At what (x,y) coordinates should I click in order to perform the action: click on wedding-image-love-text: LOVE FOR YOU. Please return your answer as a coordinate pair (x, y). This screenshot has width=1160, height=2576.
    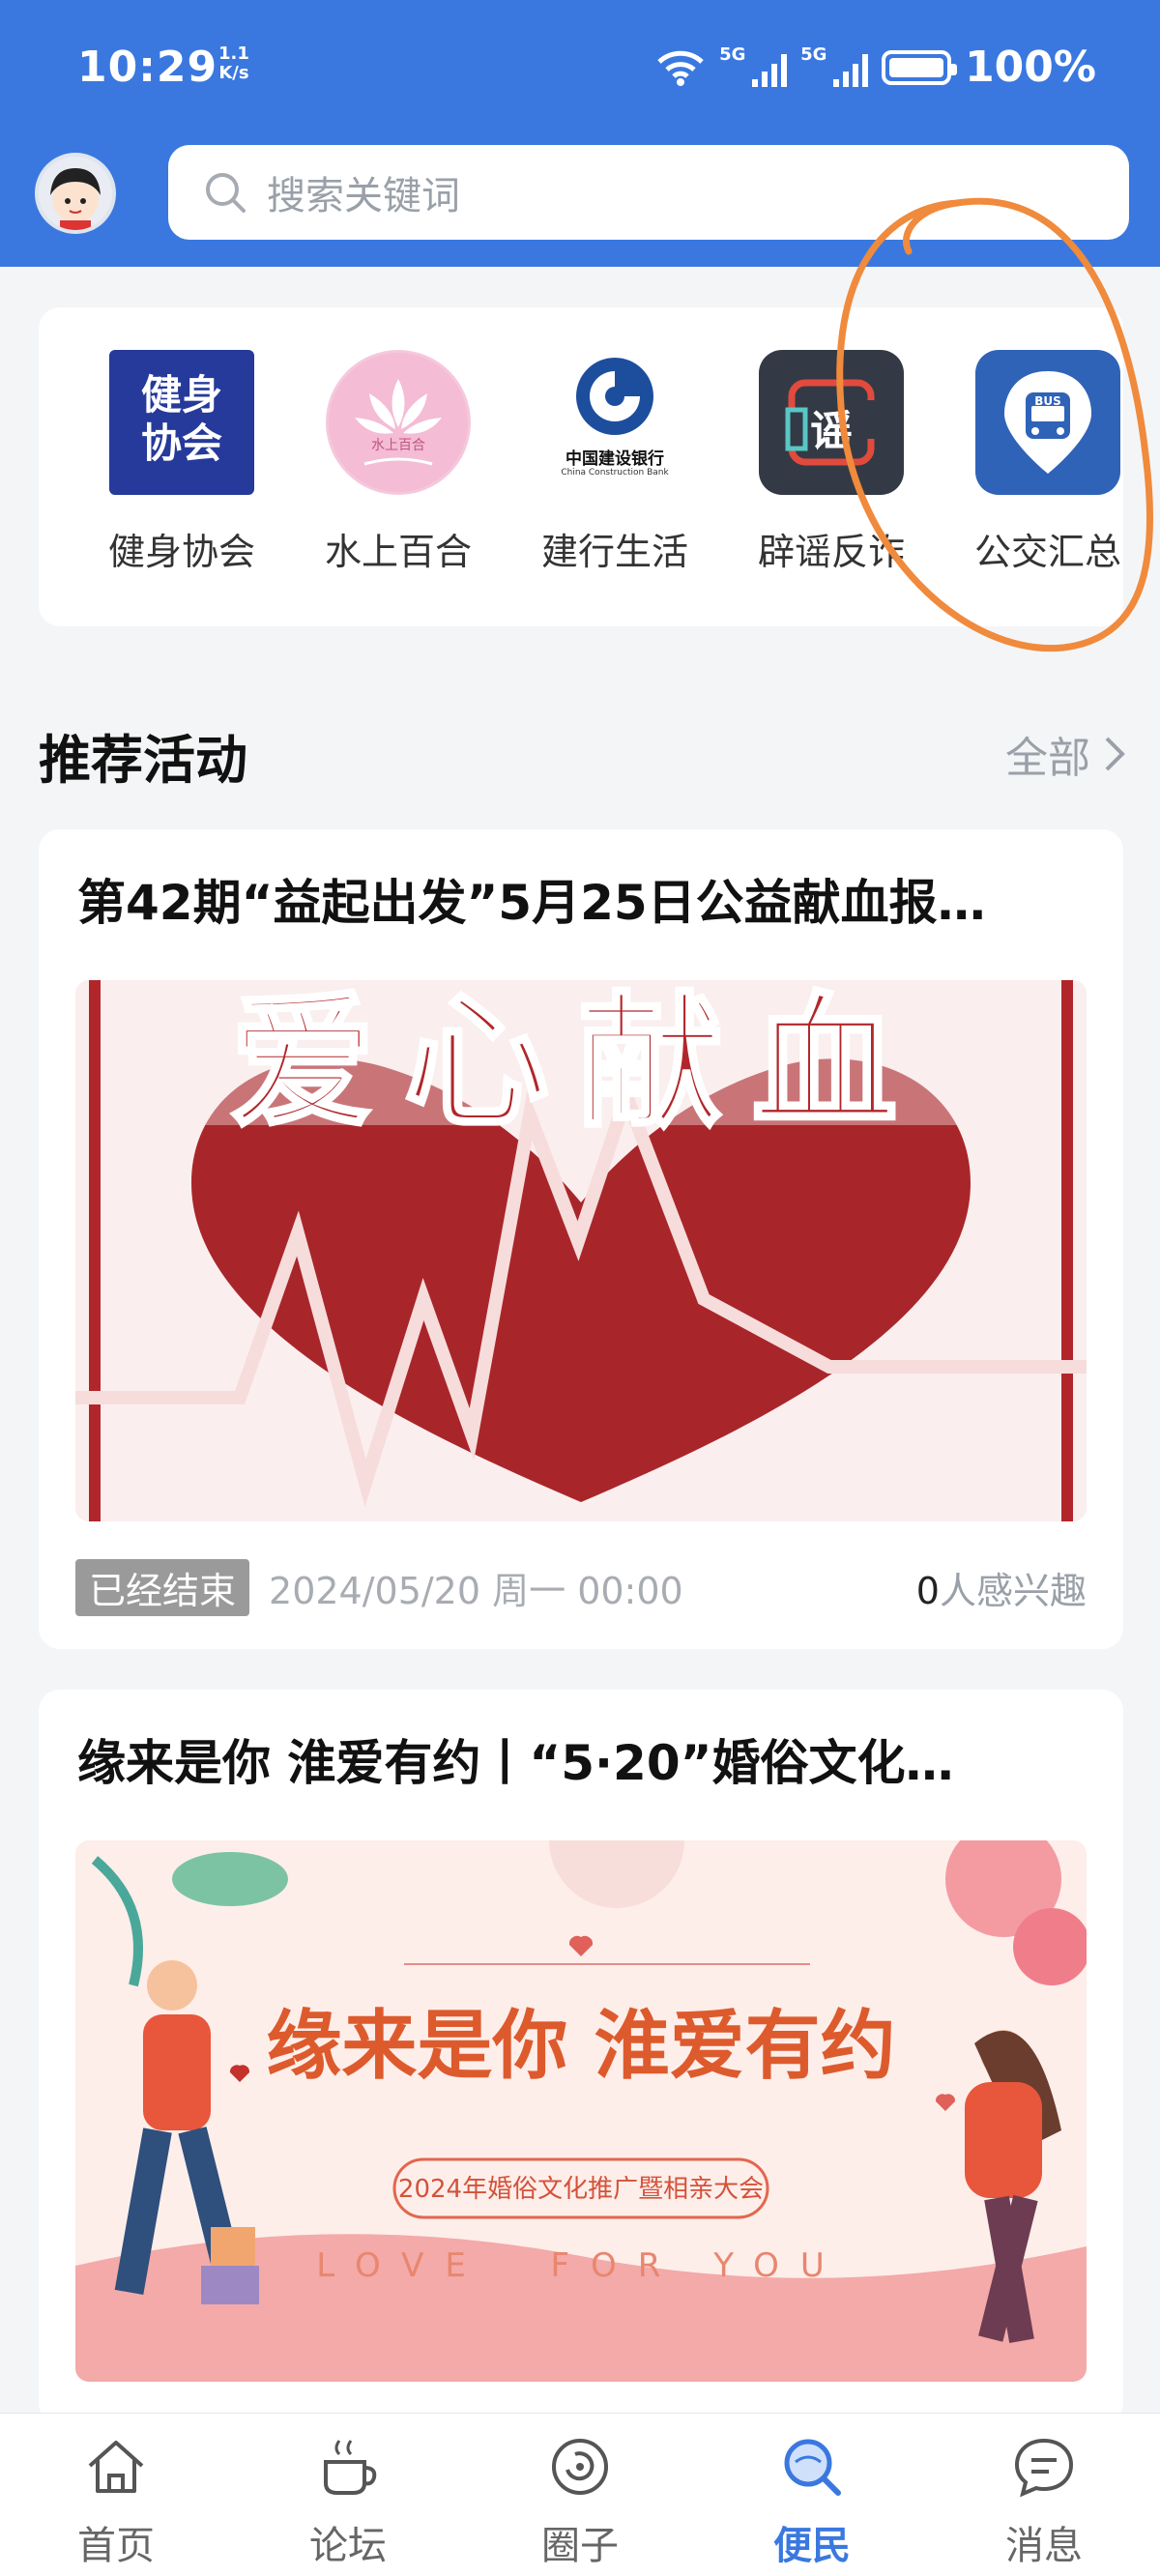
    Looking at the image, I should click on (581, 2265).